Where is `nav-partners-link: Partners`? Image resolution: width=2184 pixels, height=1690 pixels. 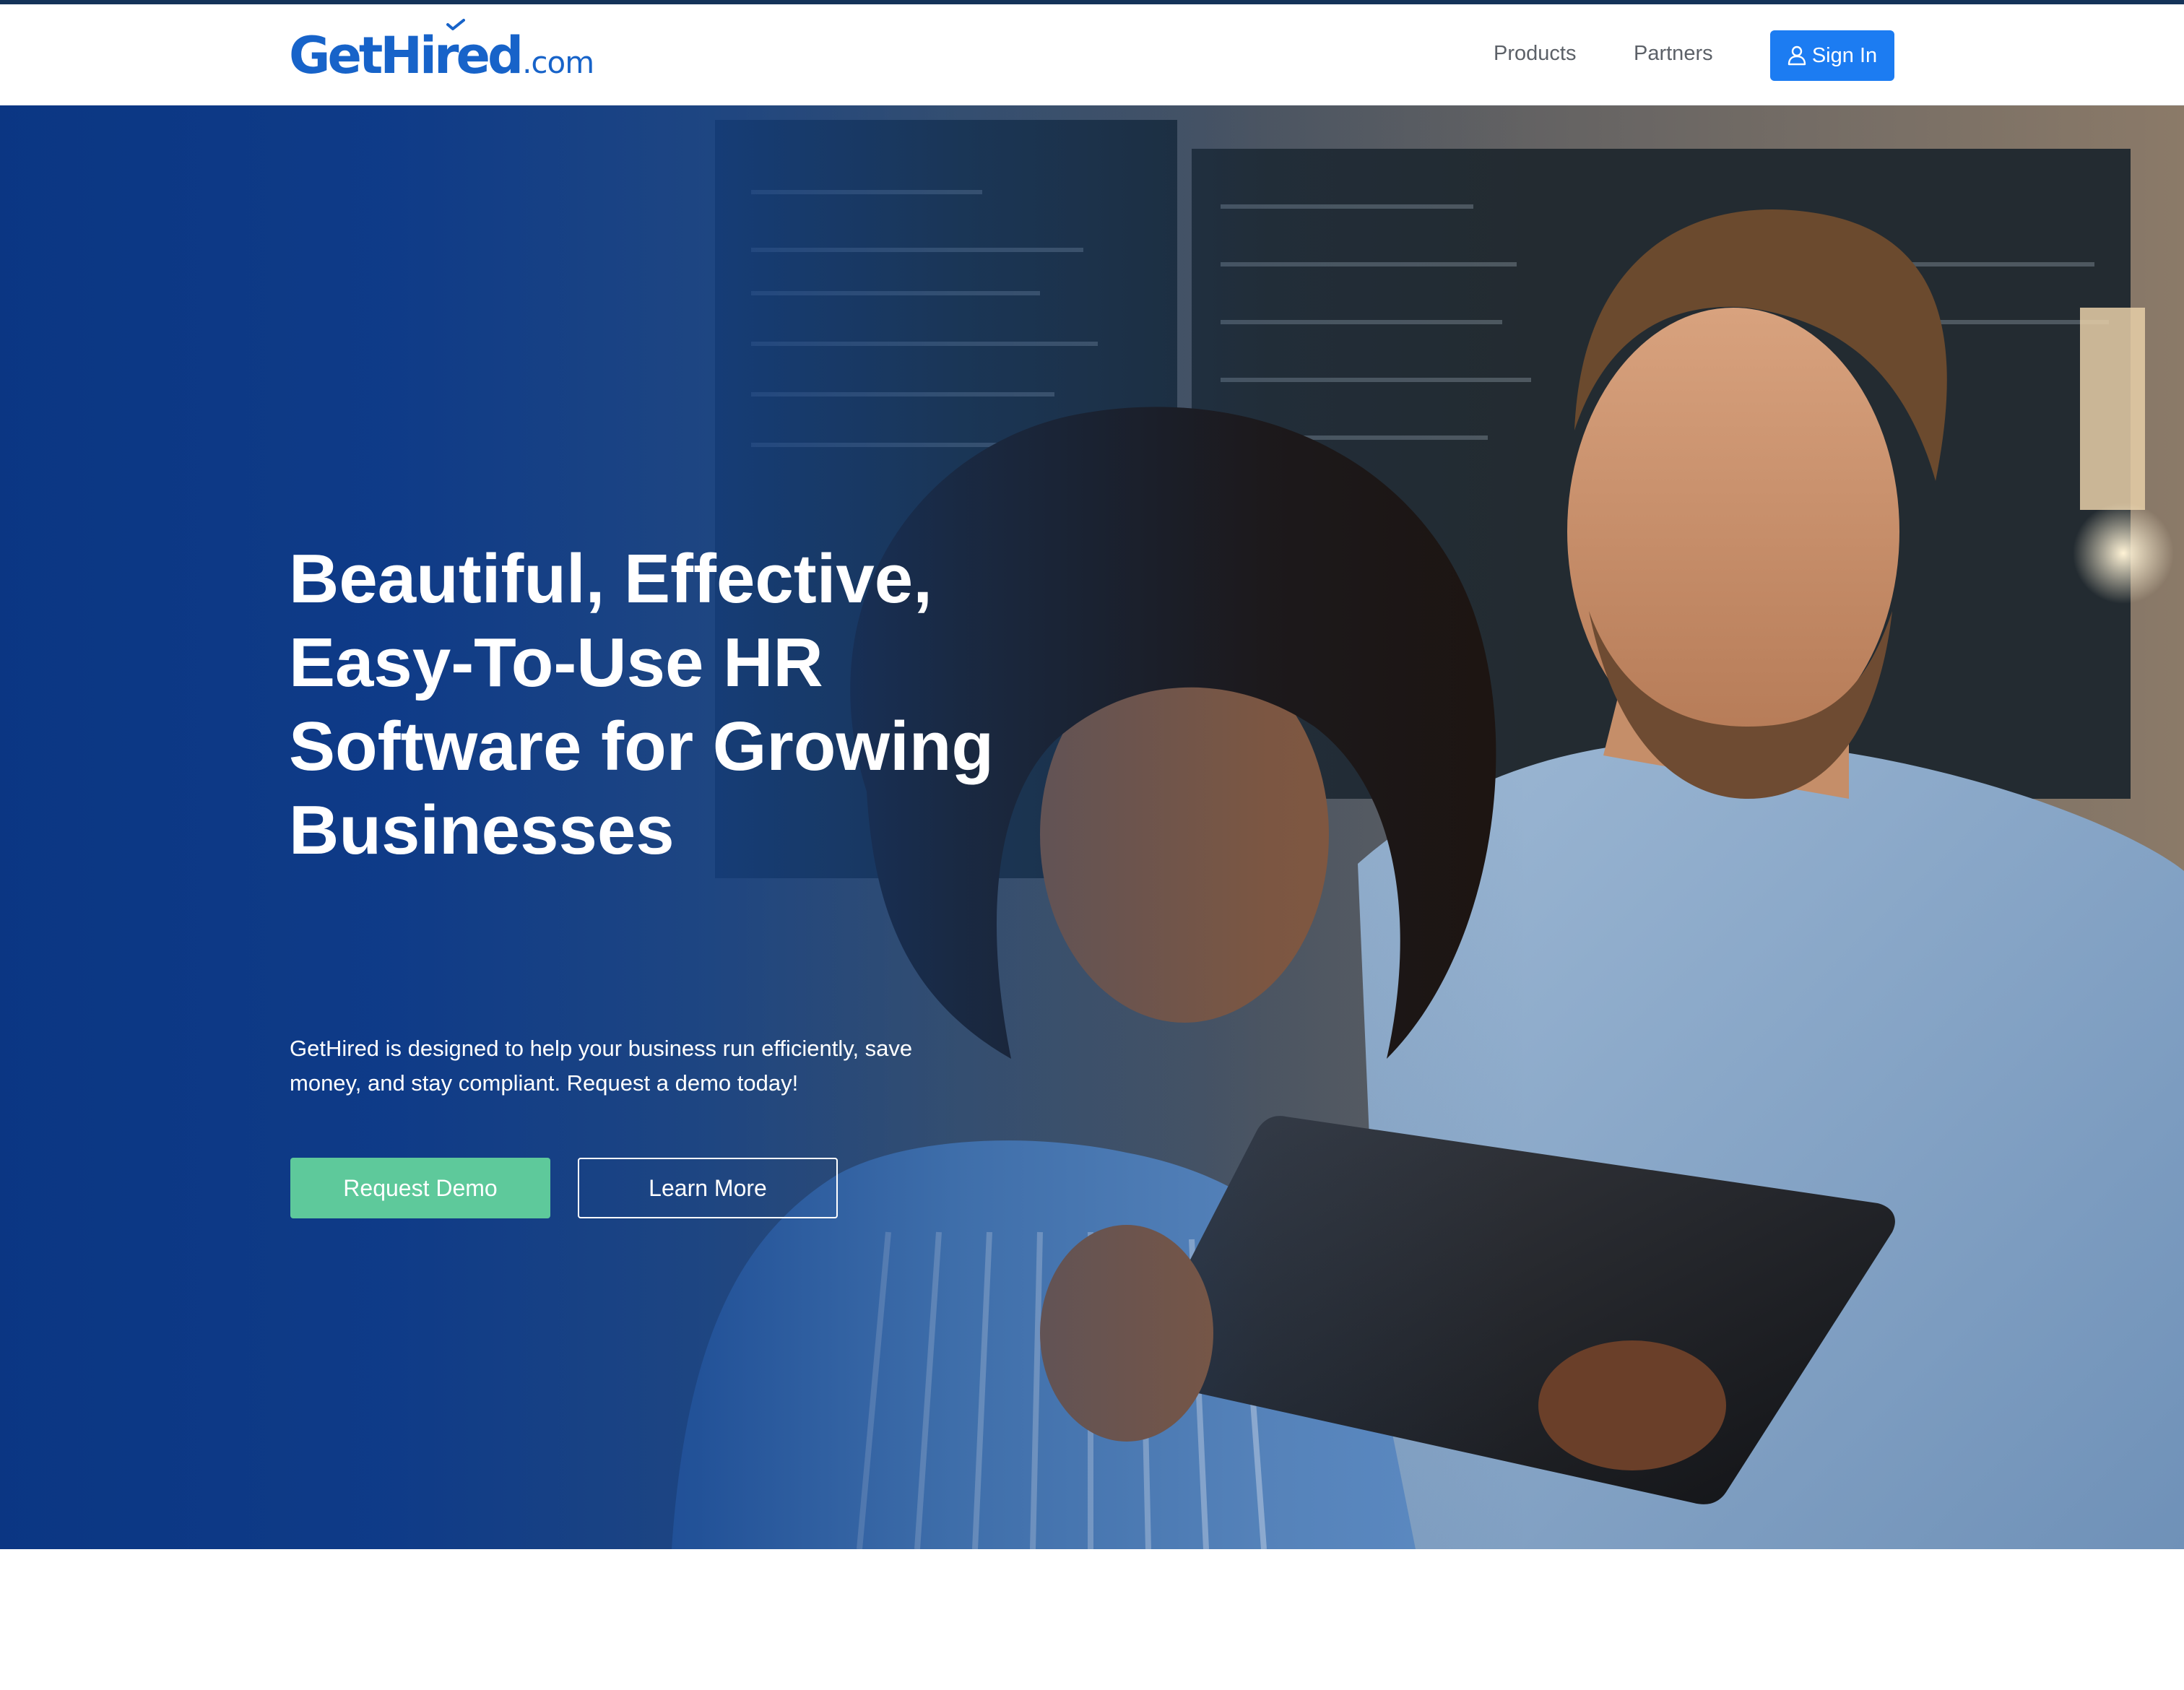 nav-partners-link: Partners is located at coordinates (1673, 54).